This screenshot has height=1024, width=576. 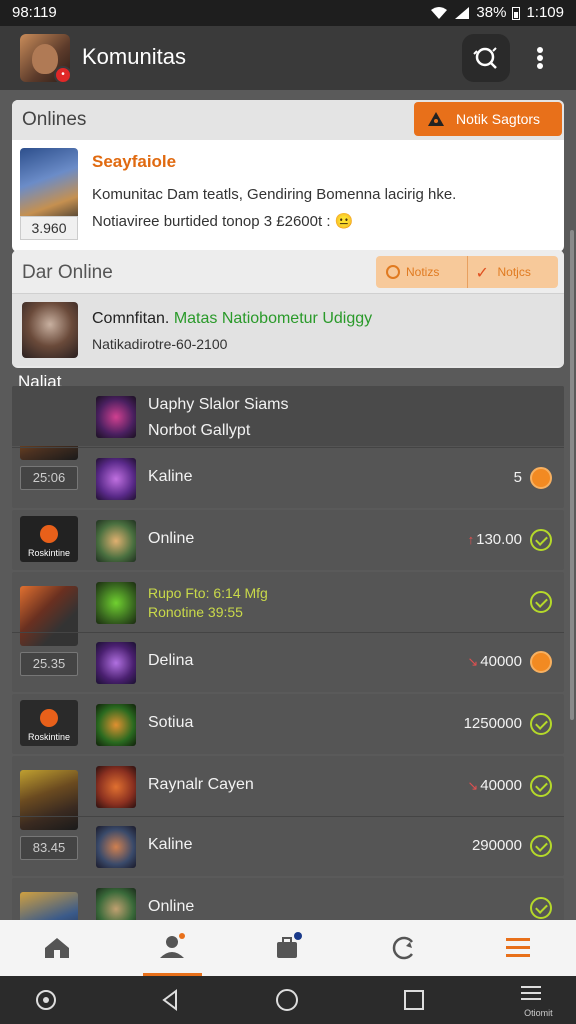 I want to click on item-value: 290000, so click(x=496, y=845).